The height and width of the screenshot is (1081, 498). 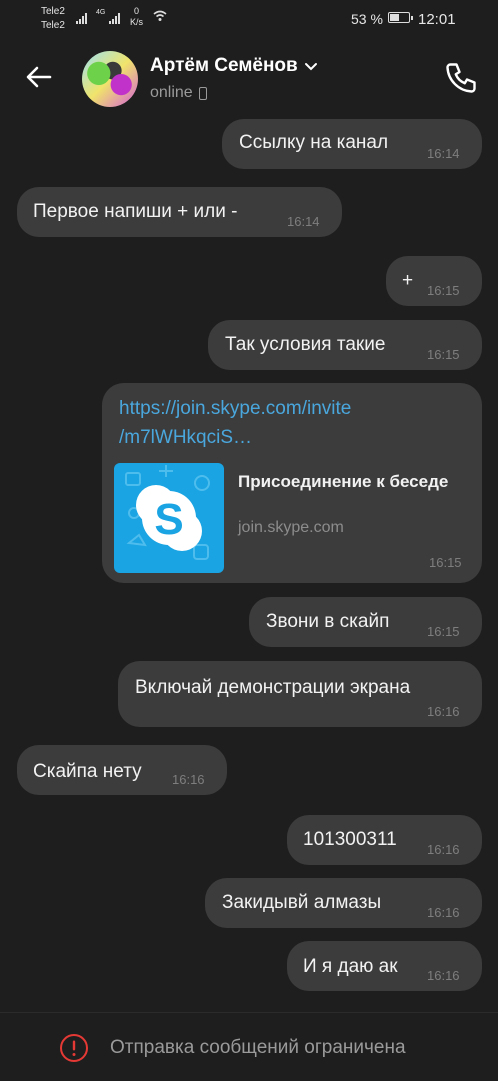 What do you see at coordinates (461, 78) in the screenshot?
I see `phone-icon` at bounding box center [461, 78].